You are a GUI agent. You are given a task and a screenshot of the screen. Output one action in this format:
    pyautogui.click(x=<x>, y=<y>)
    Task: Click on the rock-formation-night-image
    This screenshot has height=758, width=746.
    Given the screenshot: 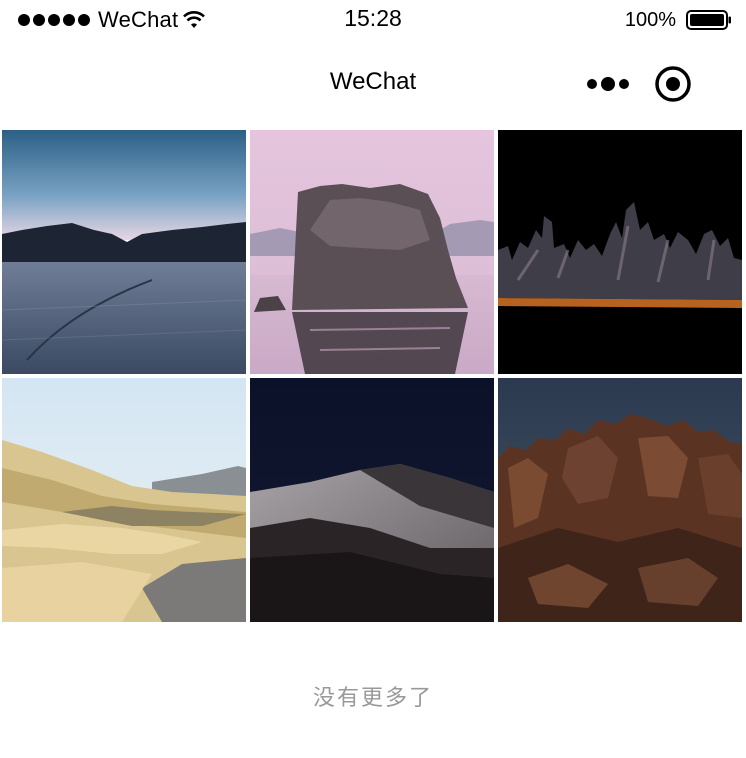 What is the action you would take?
    pyautogui.click(x=620, y=500)
    